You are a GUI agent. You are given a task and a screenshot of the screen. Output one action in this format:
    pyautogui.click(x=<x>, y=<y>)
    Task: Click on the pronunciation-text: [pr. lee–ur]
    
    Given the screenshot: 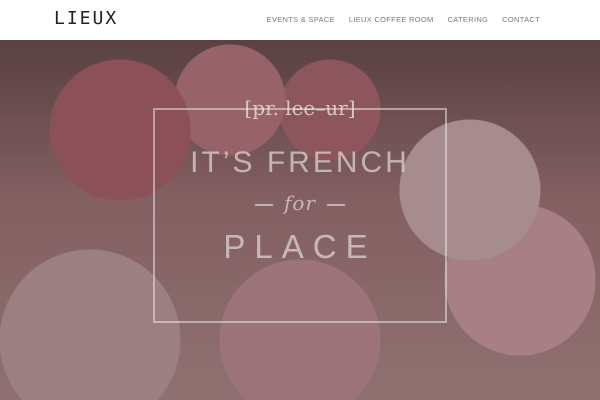 What is the action you would take?
    pyautogui.click(x=300, y=108)
    